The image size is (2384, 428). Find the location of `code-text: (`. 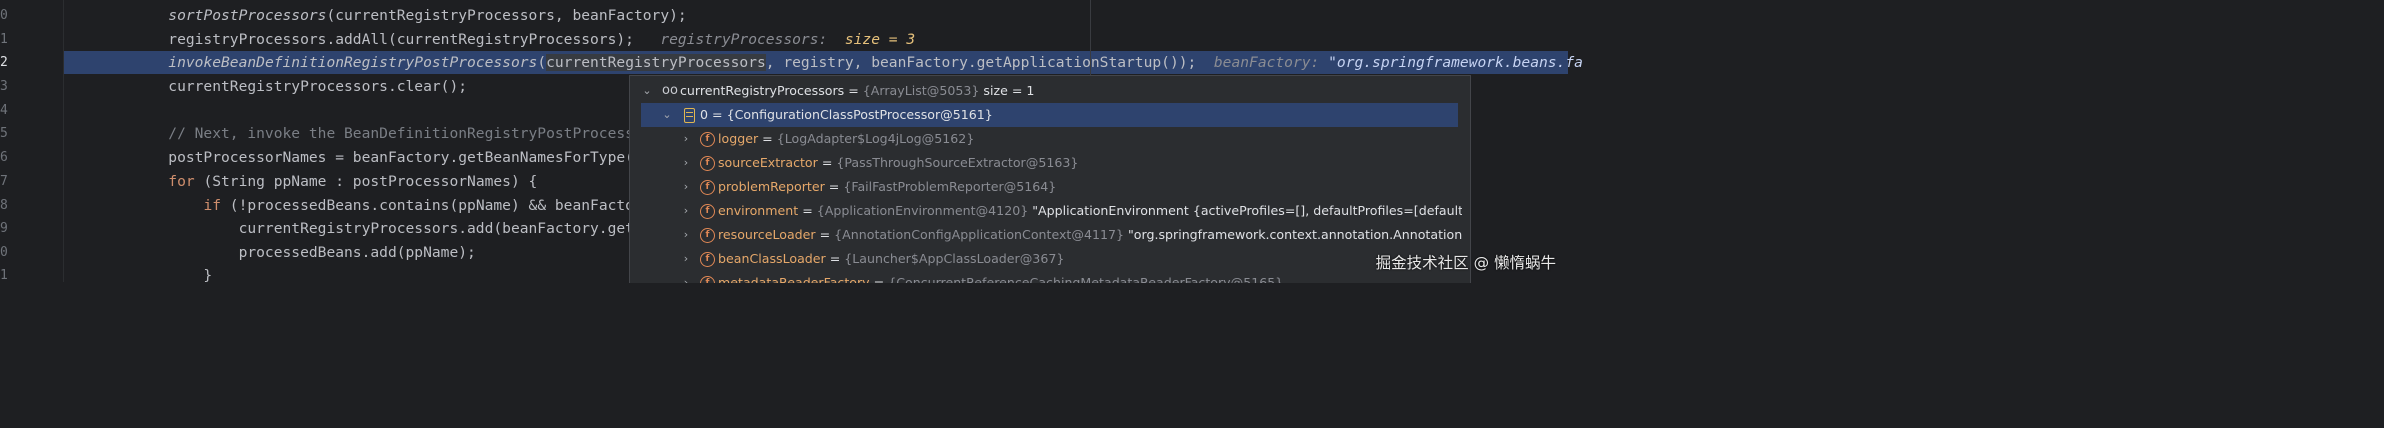

code-text: ( is located at coordinates (542, 62).